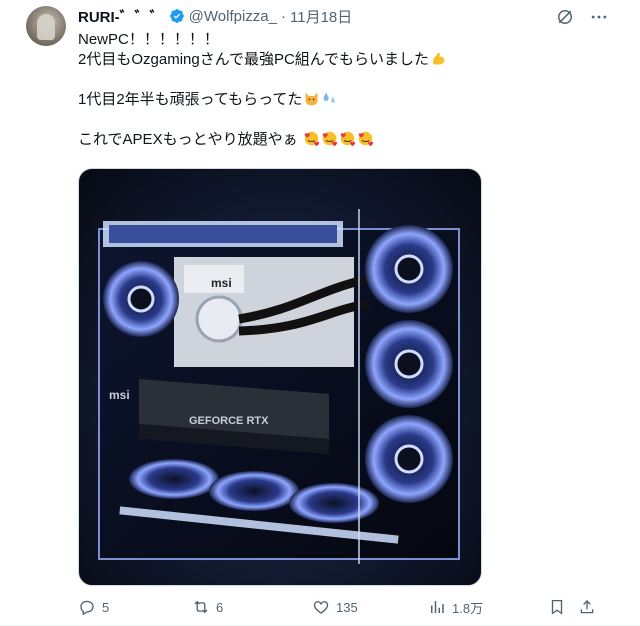 This screenshot has width=640, height=626. I want to click on right-fan-middle, so click(409, 364).